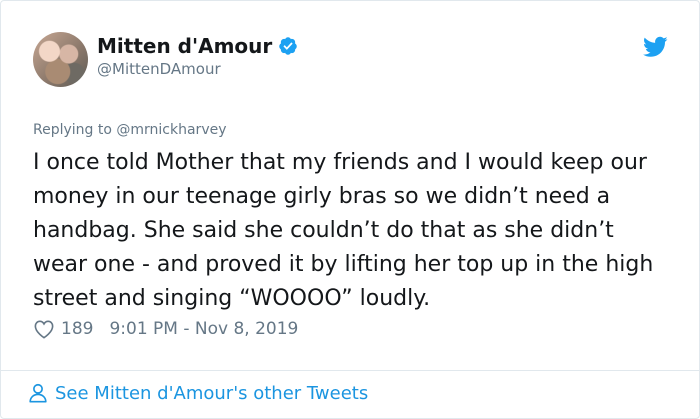 Image resolution: width=700 pixels, height=419 pixels. What do you see at coordinates (288, 46) in the screenshot?
I see `verified-badge-icon` at bounding box center [288, 46].